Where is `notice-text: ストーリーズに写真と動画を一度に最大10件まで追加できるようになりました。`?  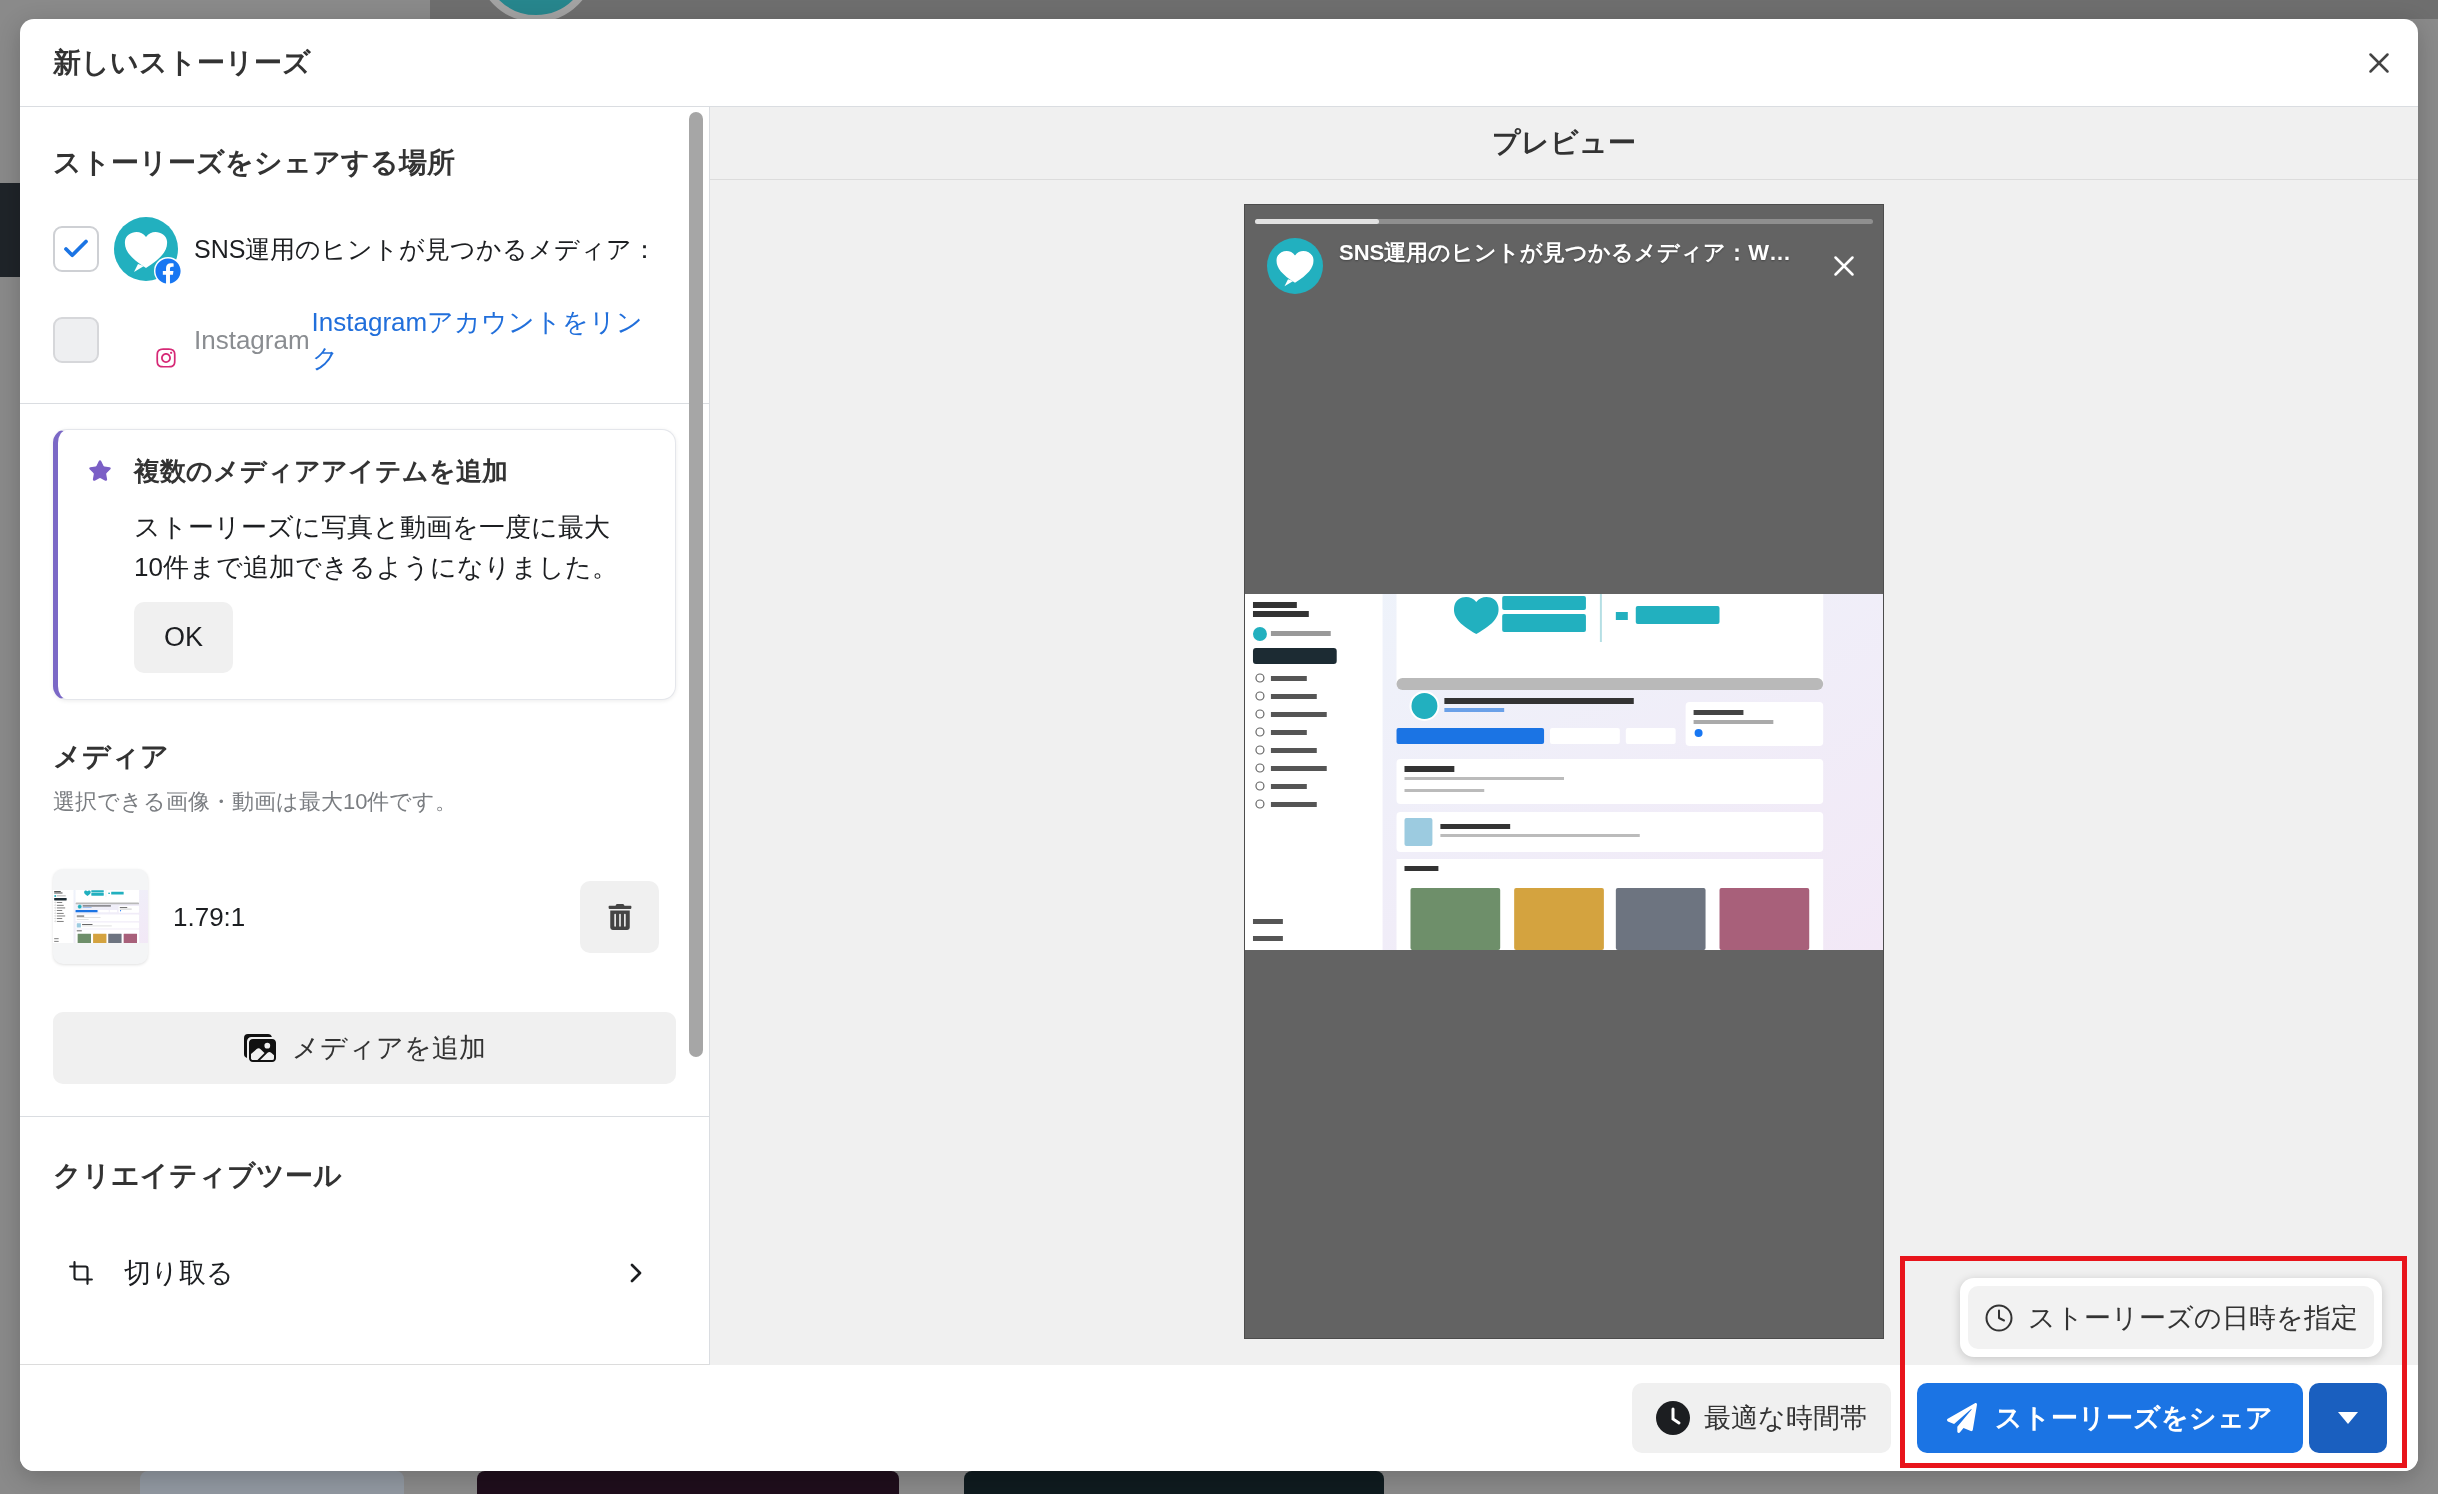 notice-text: ストーリーズに写真と動画を一度に最大10件まで追加できるようになりました。 is located at coordinates (376, 547).